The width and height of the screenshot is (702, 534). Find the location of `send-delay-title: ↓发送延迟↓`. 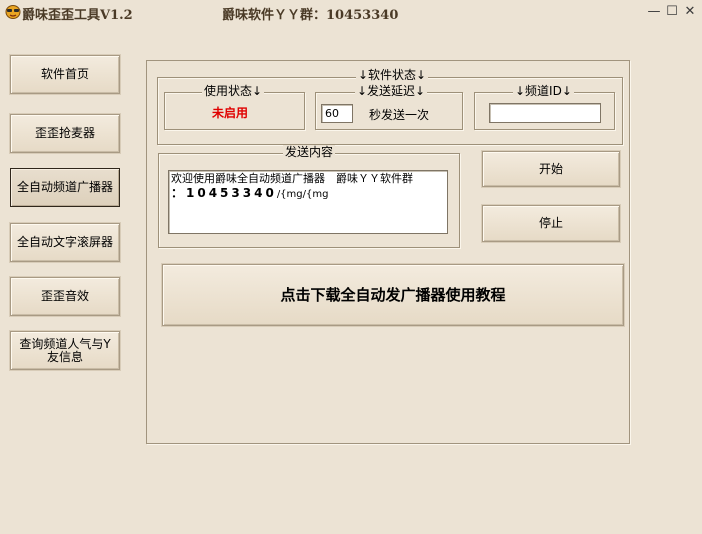

send-delay-title: ↓发送延迟↓ is located at coordinates (391, 91).